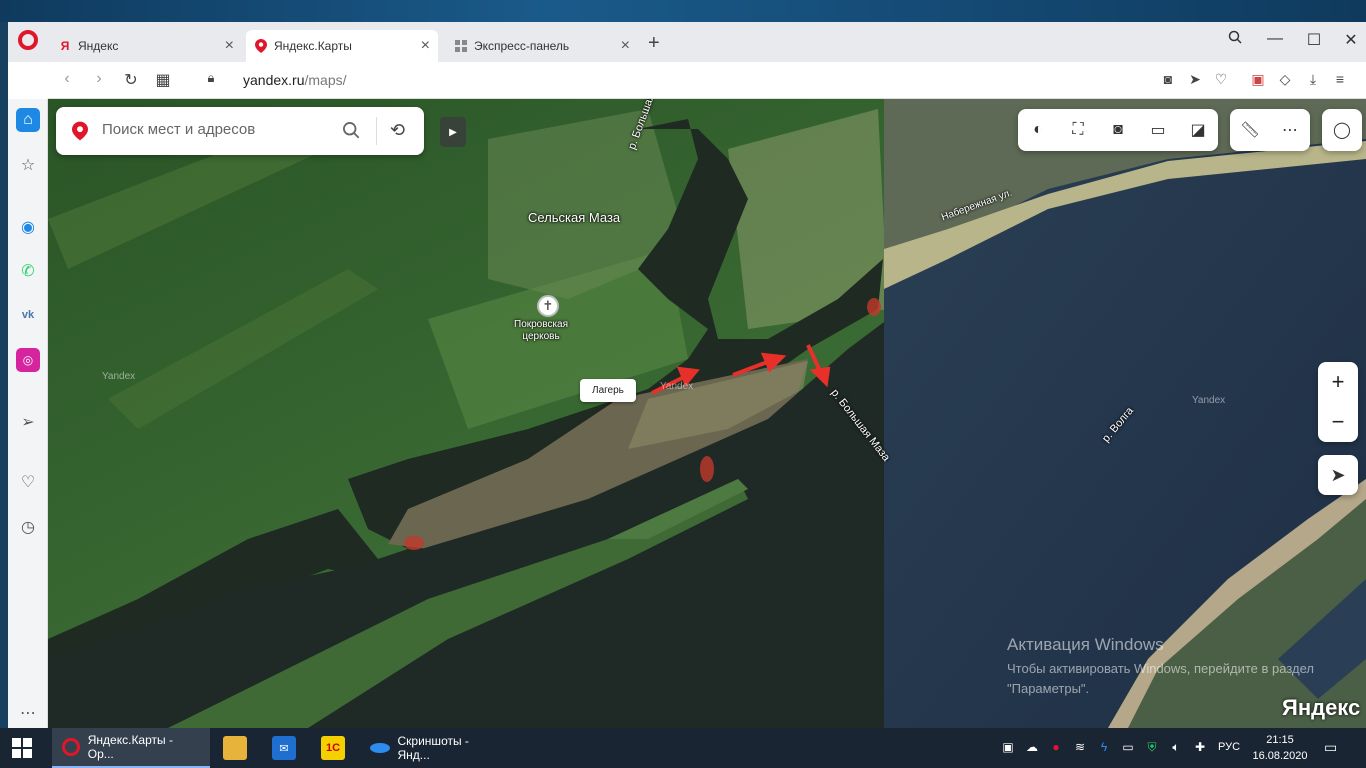 This screenshot has height=768, width=1366. What do you see at coordinates (1200, 747) in the screenshot?
I see `defender-icon: ✚` at bounding box center [1200, 747].